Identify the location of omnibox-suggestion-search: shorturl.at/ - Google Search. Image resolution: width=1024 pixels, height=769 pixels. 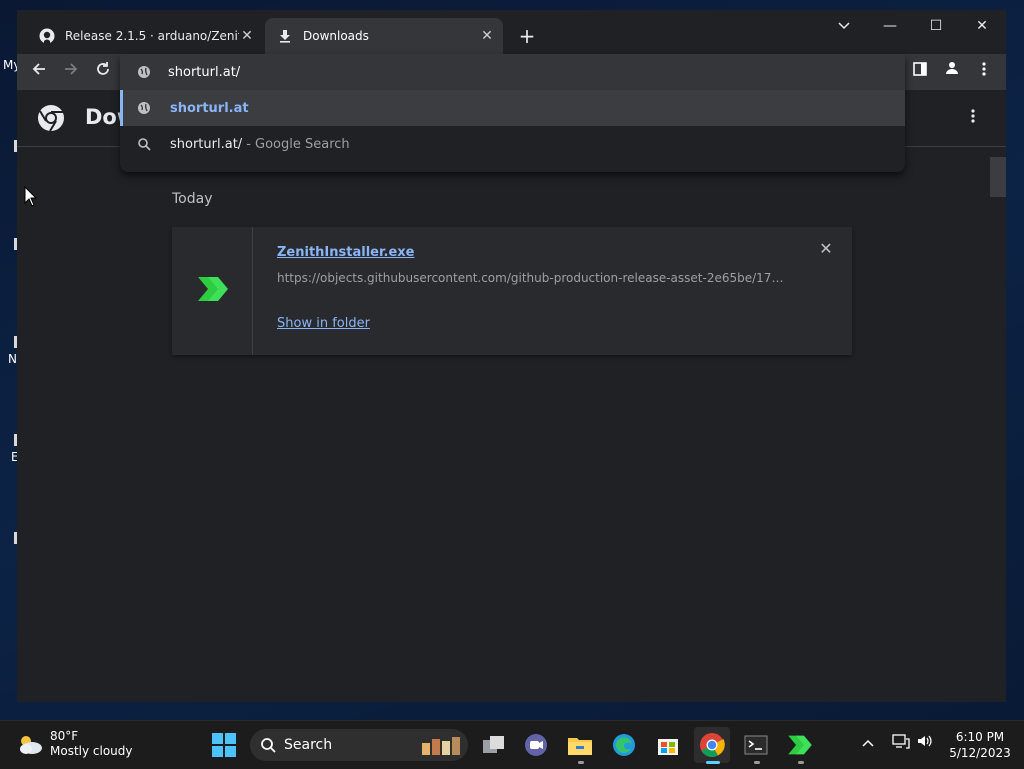
(512, 144).